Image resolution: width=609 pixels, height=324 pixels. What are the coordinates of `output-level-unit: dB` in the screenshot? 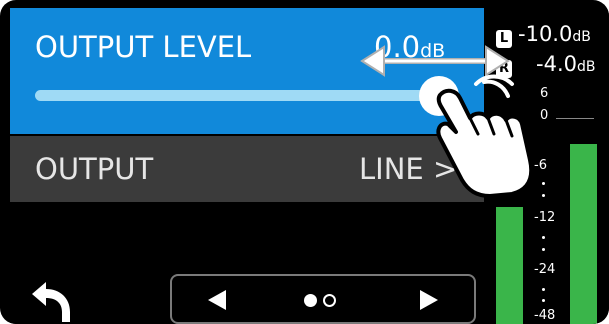 It's located at (433, 51).